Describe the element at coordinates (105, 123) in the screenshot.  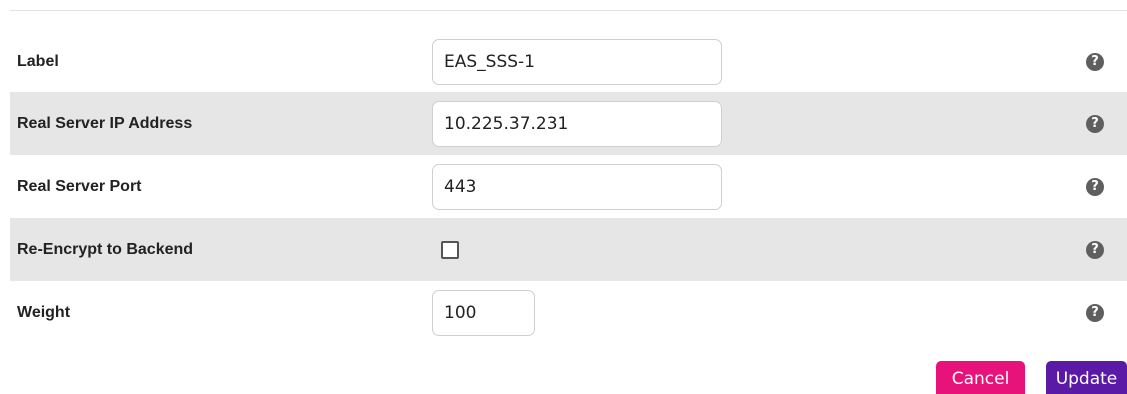
I see `real-server-ip-label: Real Server IP Address` at that location.